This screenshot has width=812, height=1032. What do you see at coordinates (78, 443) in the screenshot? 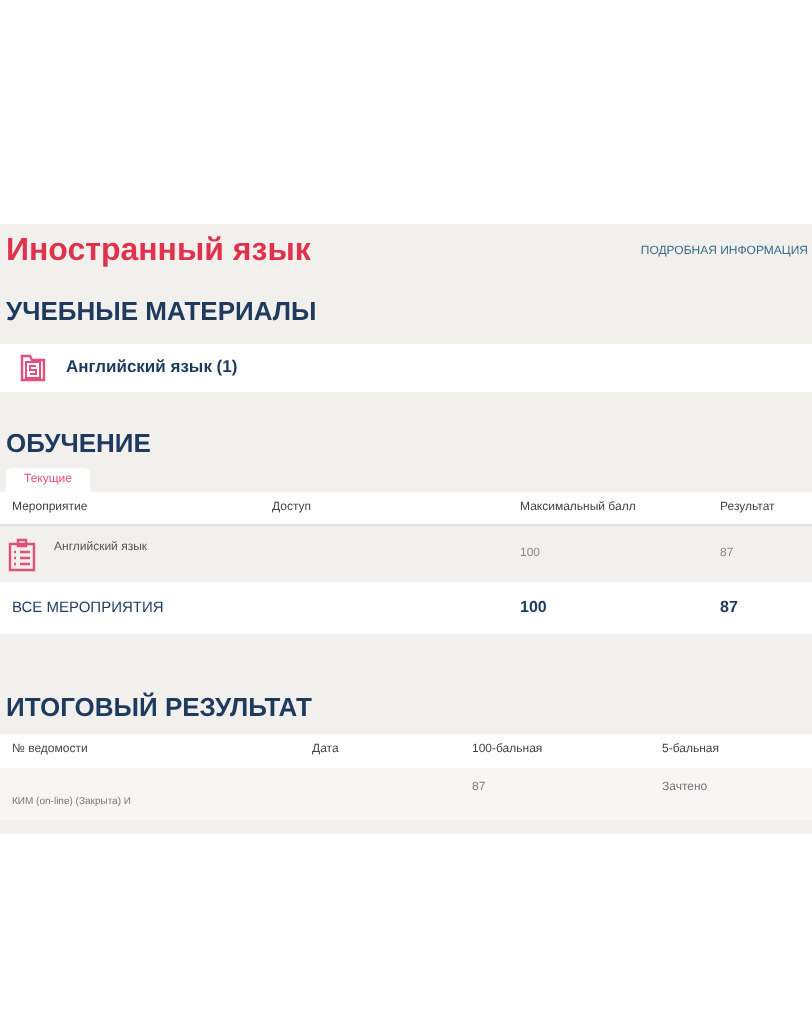
I see `section-heading: ОБУЧЕНИЕ` at bounding box center [78, 443].